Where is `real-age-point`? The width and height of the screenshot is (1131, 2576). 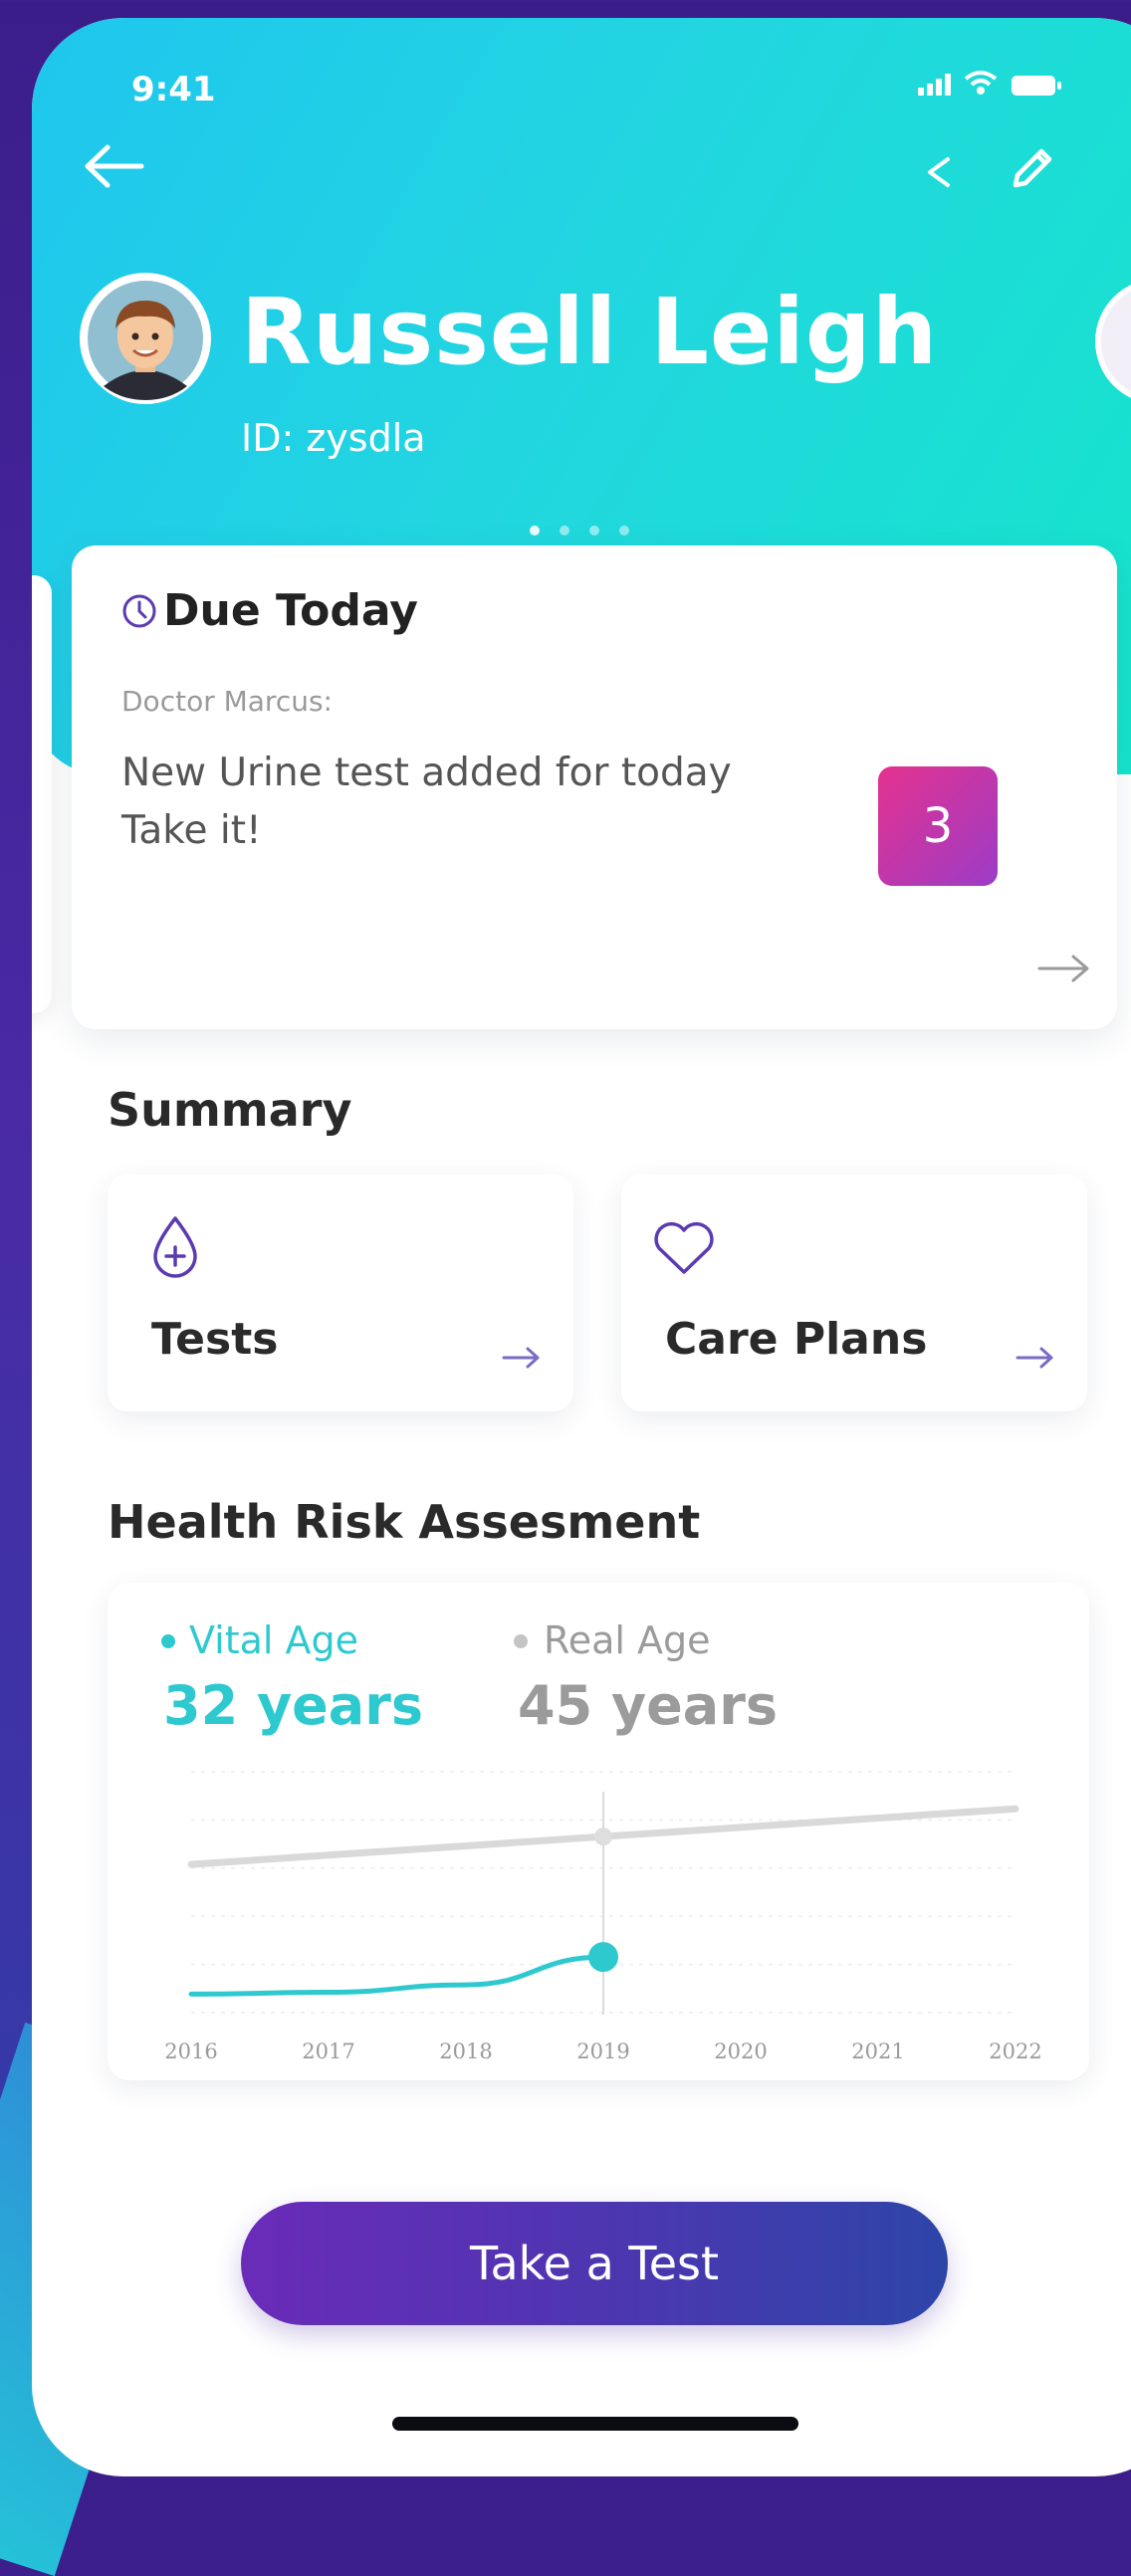 real-age-point is located at coordinates (603, 1836).